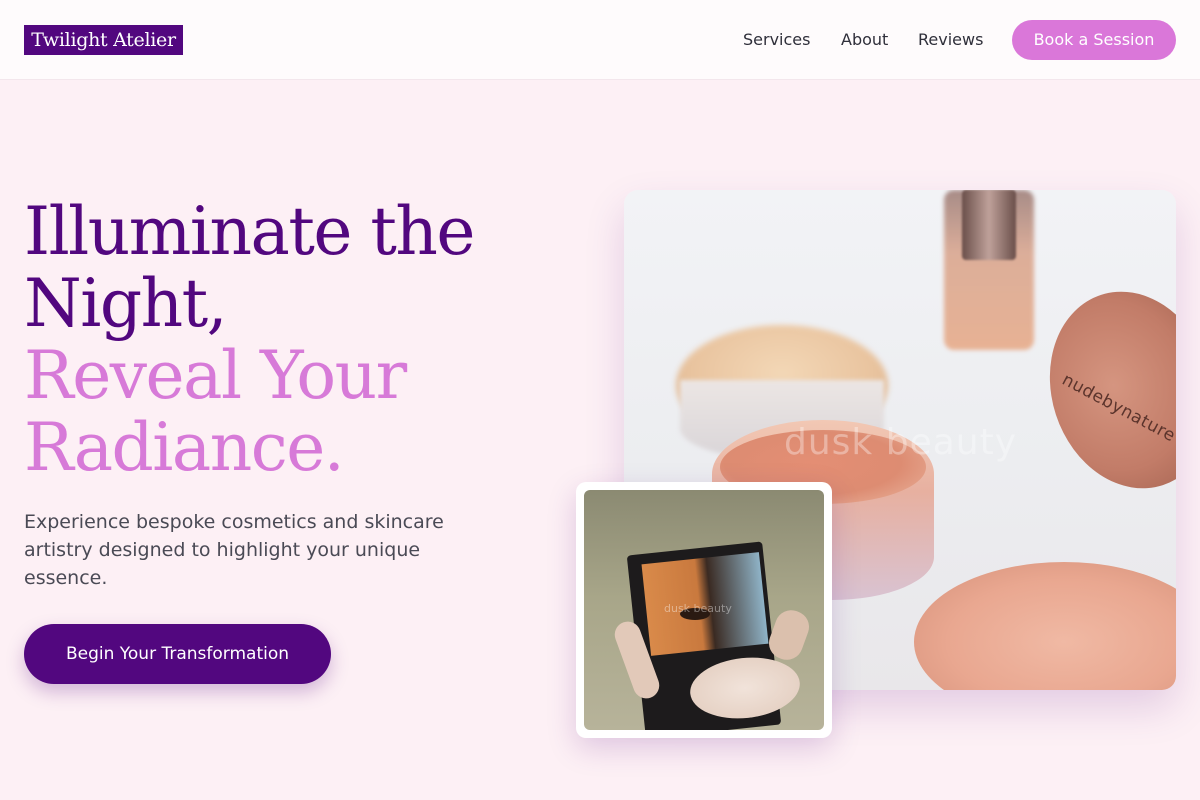 This screenshot has width=1200, height=800. Describe the element at coordinates (698, 608) in the screenshot. I see `inset-image-watermark: dusk beauty` at that location.